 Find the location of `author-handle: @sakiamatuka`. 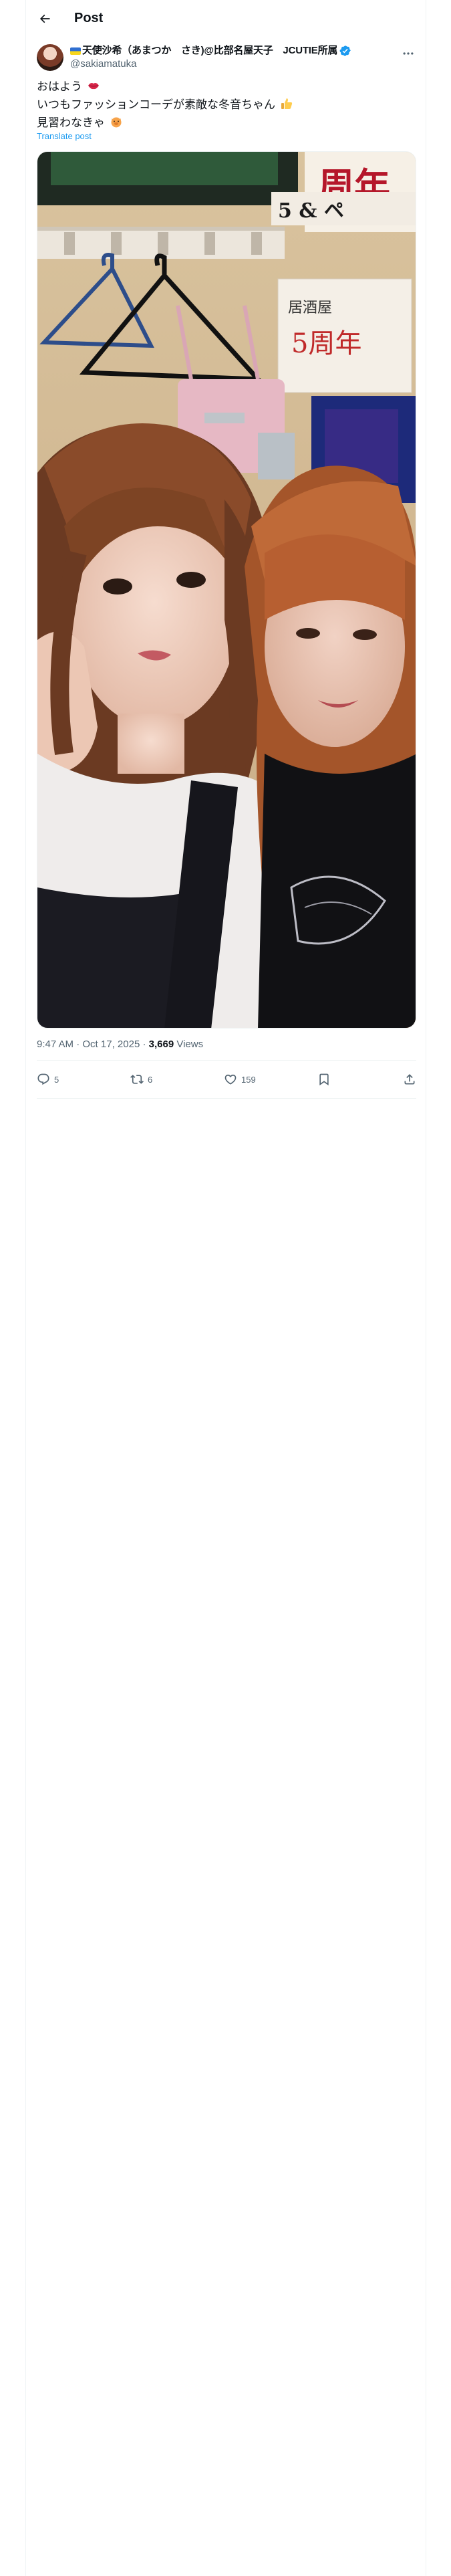

author-handle: @sakiamatuka is located at coordinates (230, 64).